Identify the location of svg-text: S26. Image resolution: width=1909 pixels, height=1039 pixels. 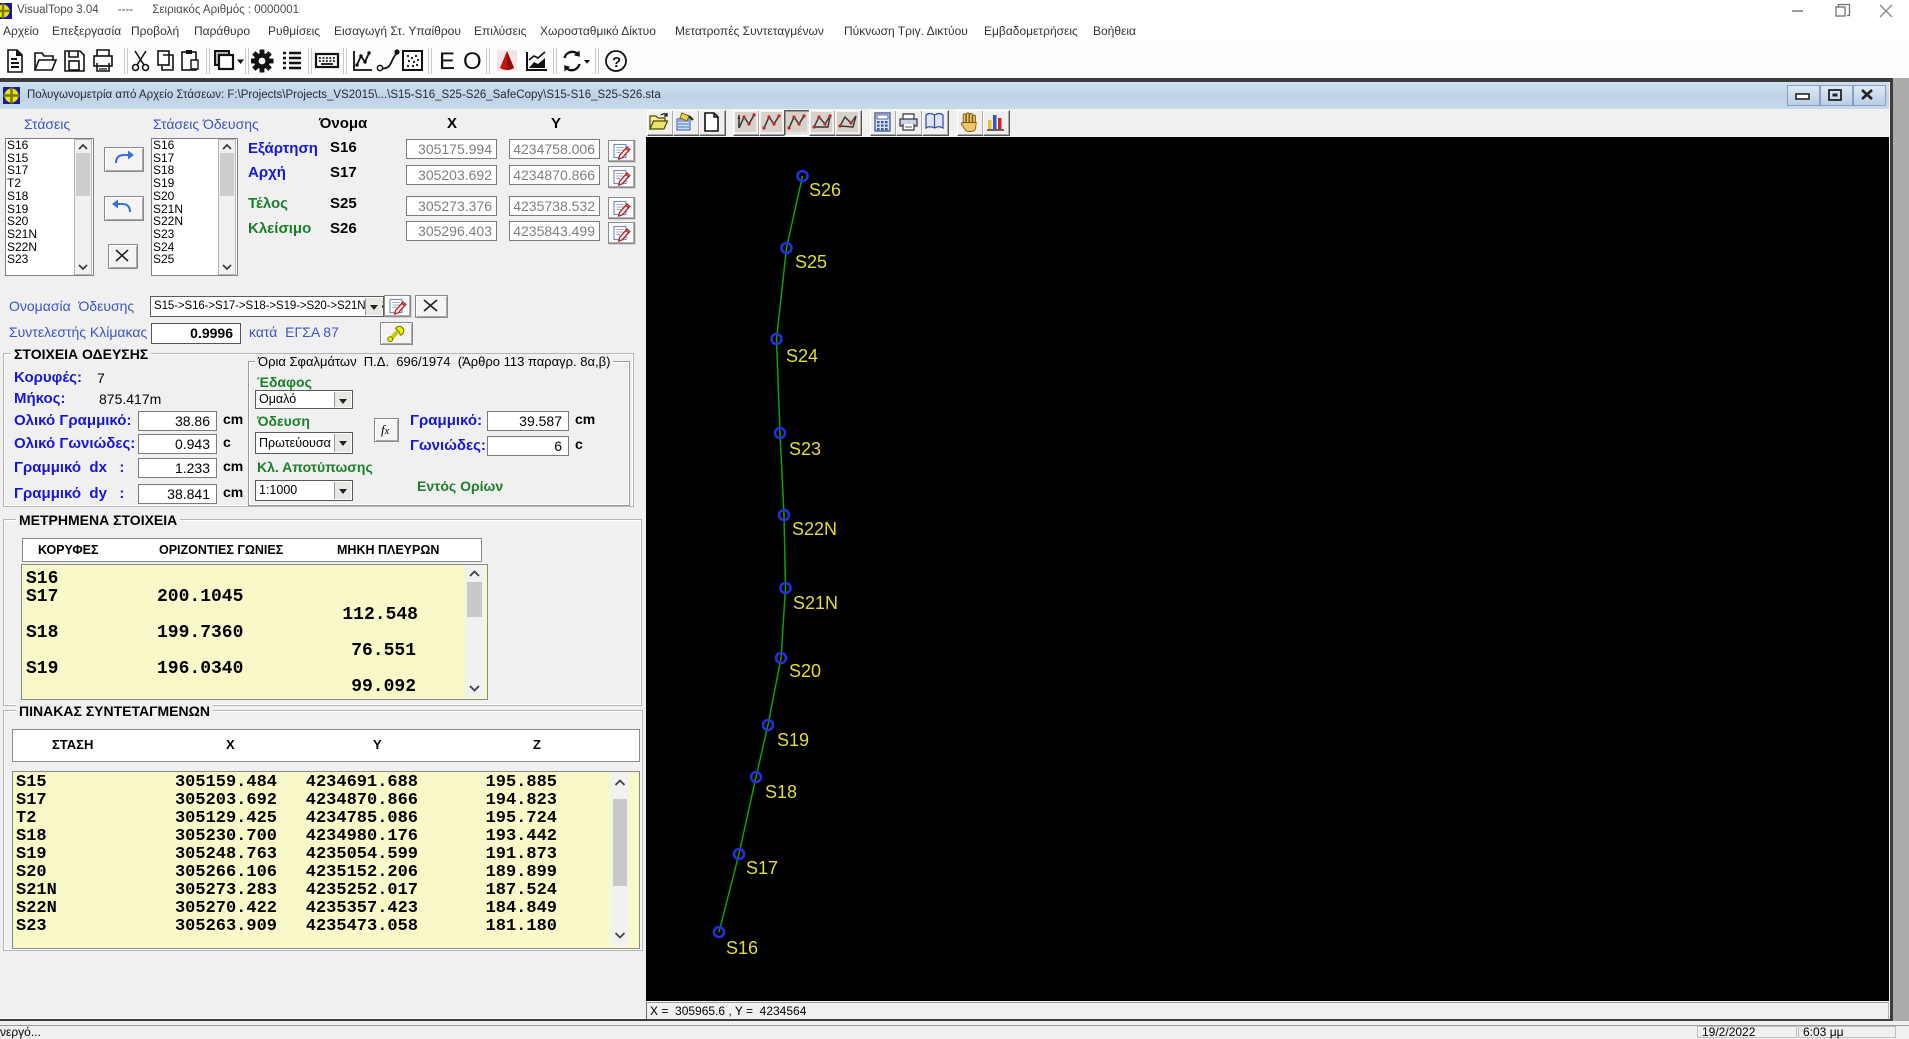
(825, 190).